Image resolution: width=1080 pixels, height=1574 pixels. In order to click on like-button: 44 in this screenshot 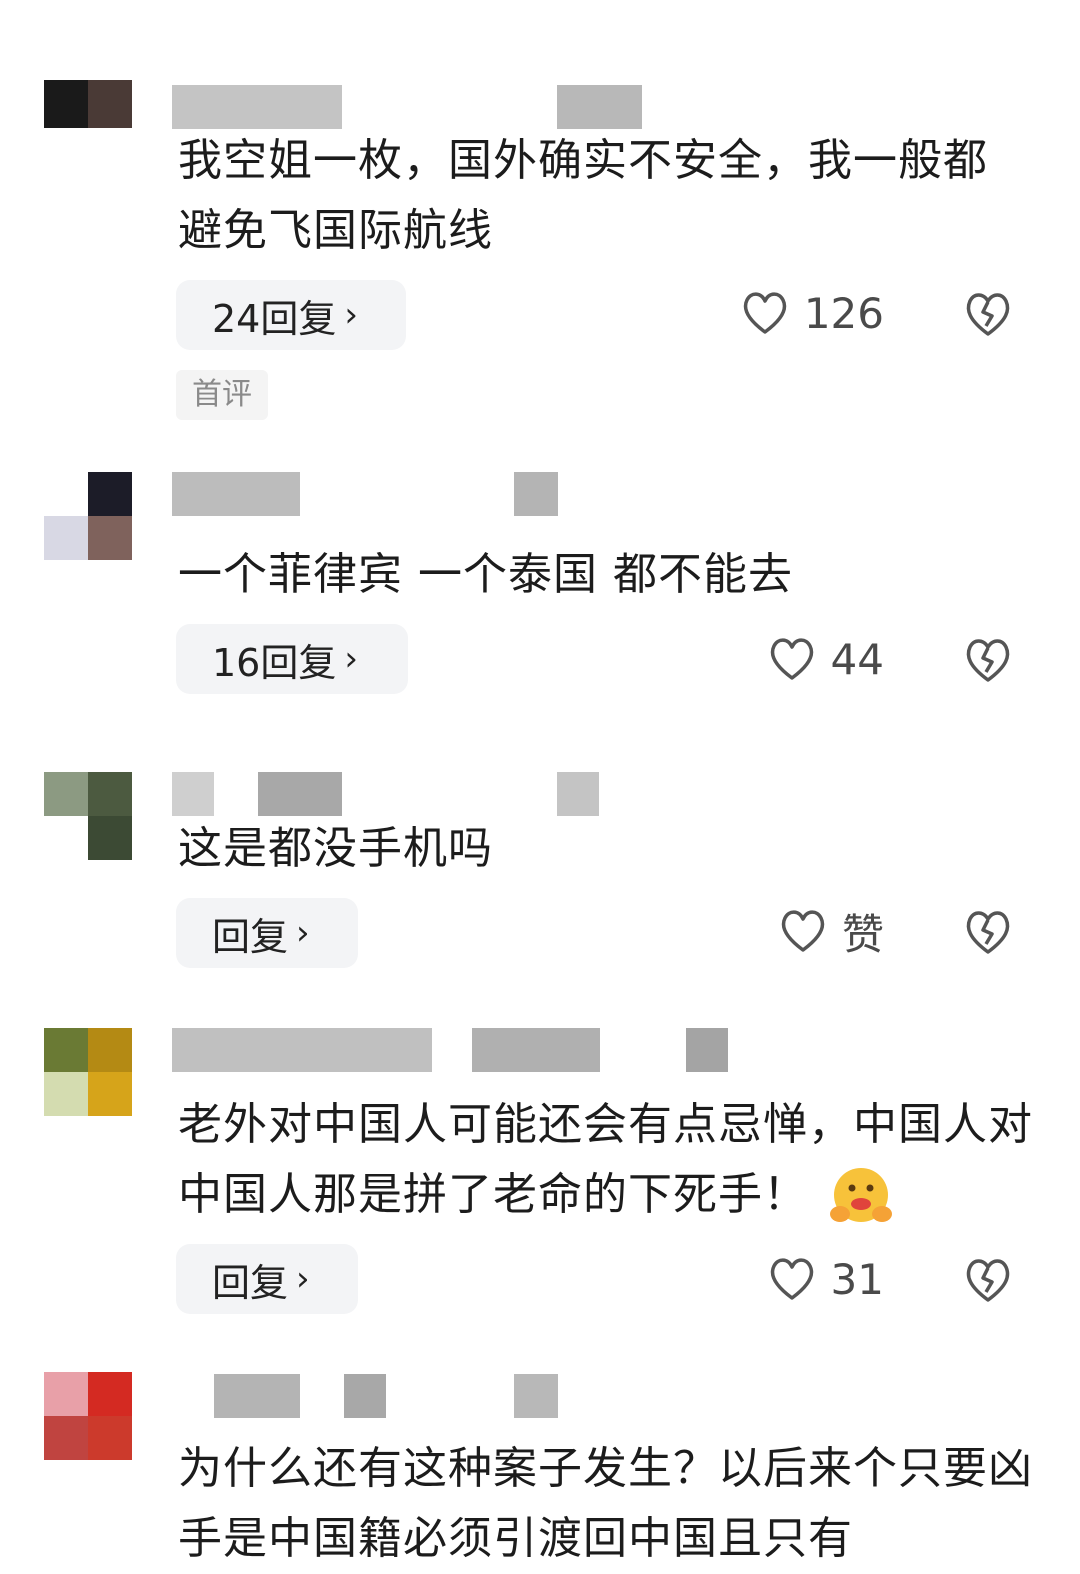, I will do `click(792, 659)`.